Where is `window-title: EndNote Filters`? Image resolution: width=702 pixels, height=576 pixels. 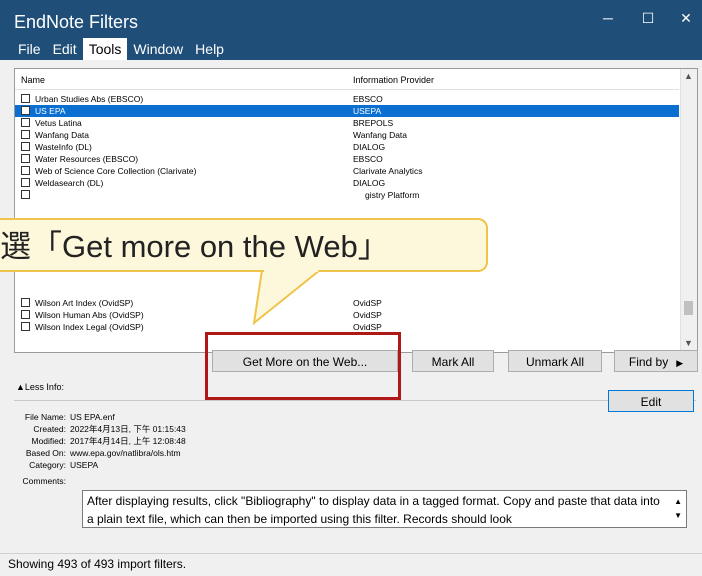 window-title: EndNote Filters is located at coordinates (76, 22).